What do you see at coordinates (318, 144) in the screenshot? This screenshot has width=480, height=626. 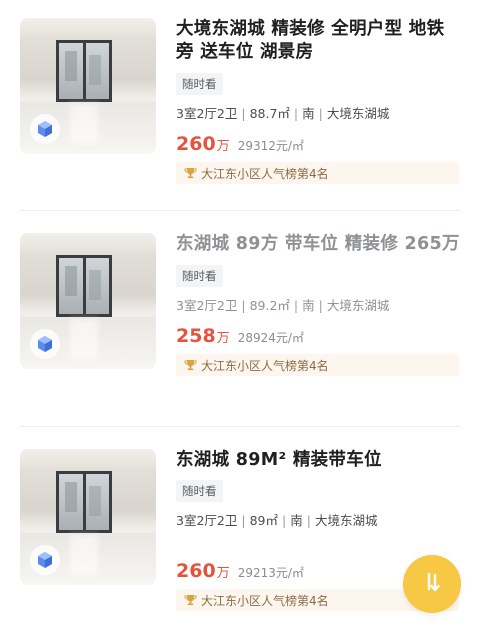 I see `price-row: 260 万 29312元/㎡` at bounding box center [318, 144].